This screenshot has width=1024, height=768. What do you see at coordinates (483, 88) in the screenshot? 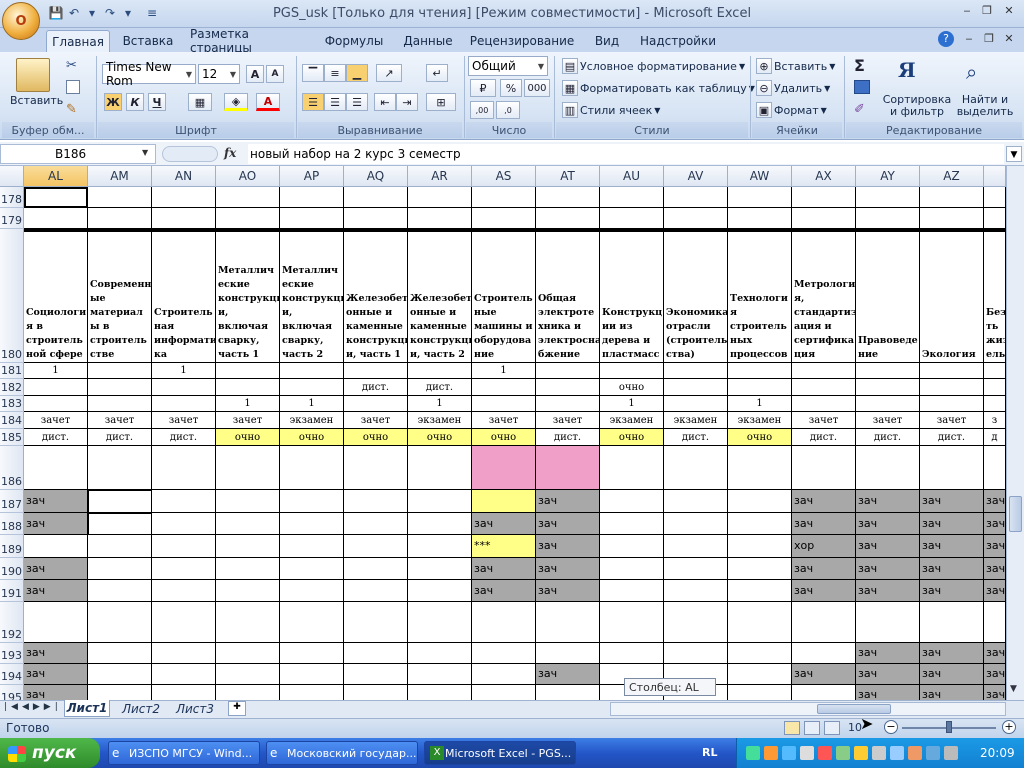
I see `currency-icon: ₽` at bounding box center [483, 88].